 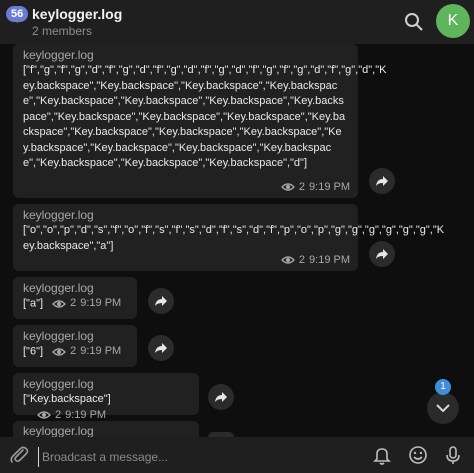 I want to click on scroll-to-bottom-button, so click(x=443, y=408).